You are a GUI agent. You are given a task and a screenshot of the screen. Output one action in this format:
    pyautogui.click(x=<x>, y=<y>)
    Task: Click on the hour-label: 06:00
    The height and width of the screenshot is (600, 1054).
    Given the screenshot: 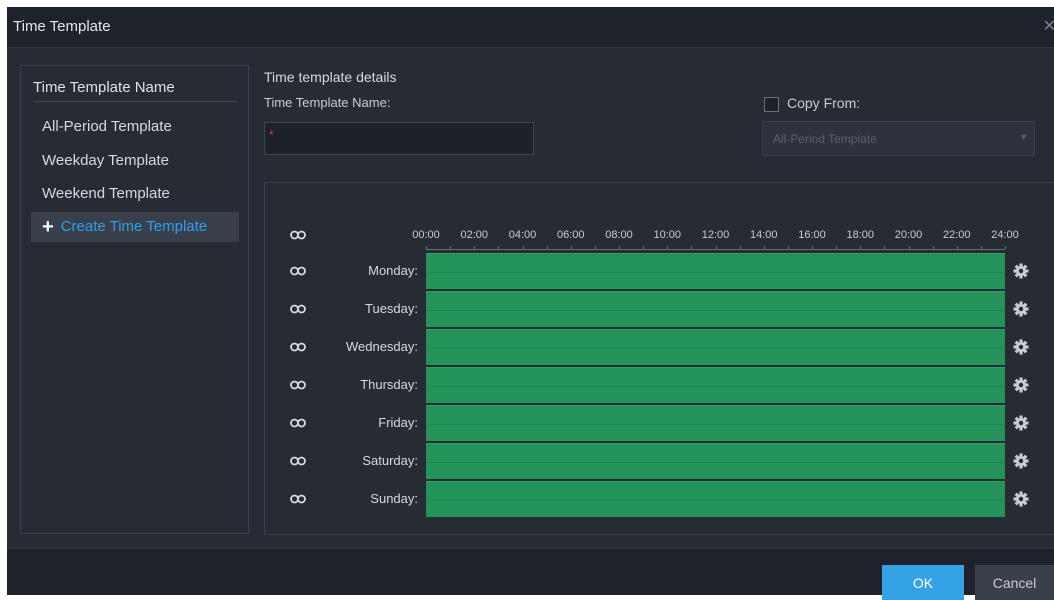 What is the action you would take?
    pyautogui.click(x=570, y=235)
    